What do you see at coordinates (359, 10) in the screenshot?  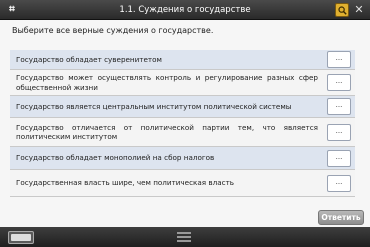 I see `close-icon: ✕` at bounding box center [359, 10].